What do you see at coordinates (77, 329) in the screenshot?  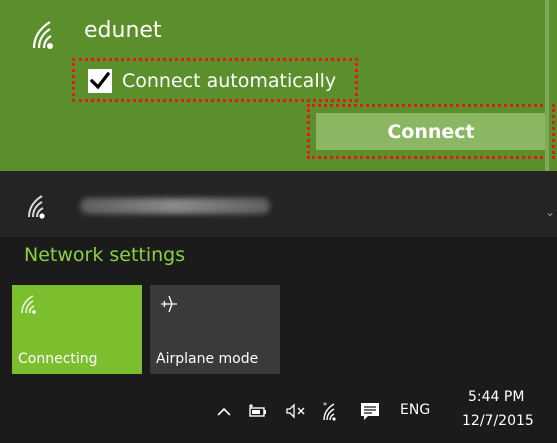 I see `wifi-tile: Connecting` at bounding box center [77, 329].